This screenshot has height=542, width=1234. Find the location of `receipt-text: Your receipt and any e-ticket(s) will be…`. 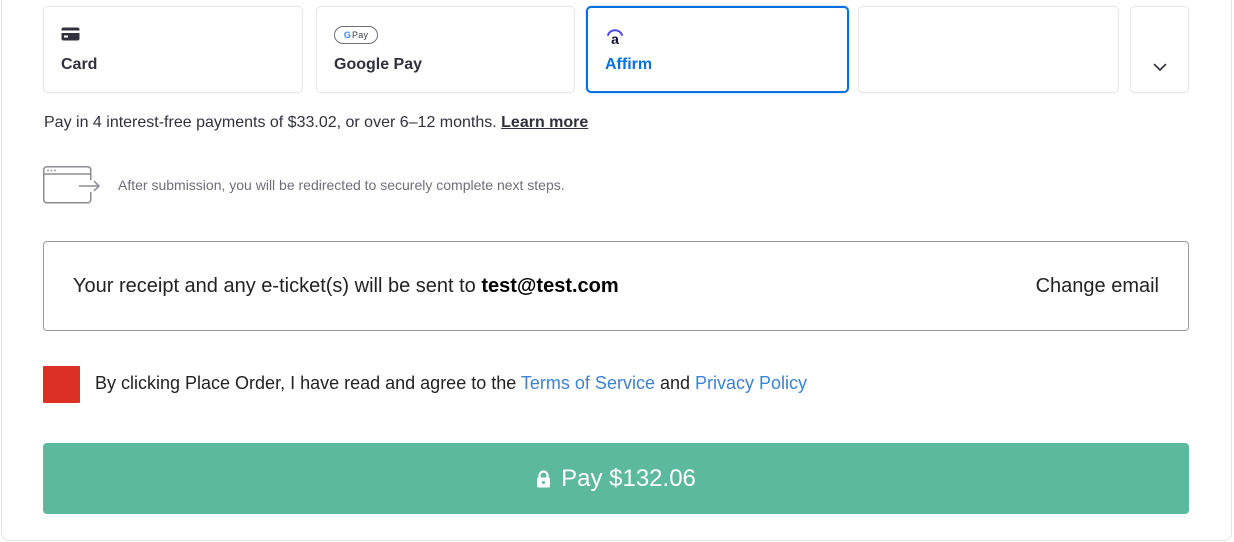

receipt-text: Your receipt and any e-ticket(s) will be… is located at coordinates (346, 286).